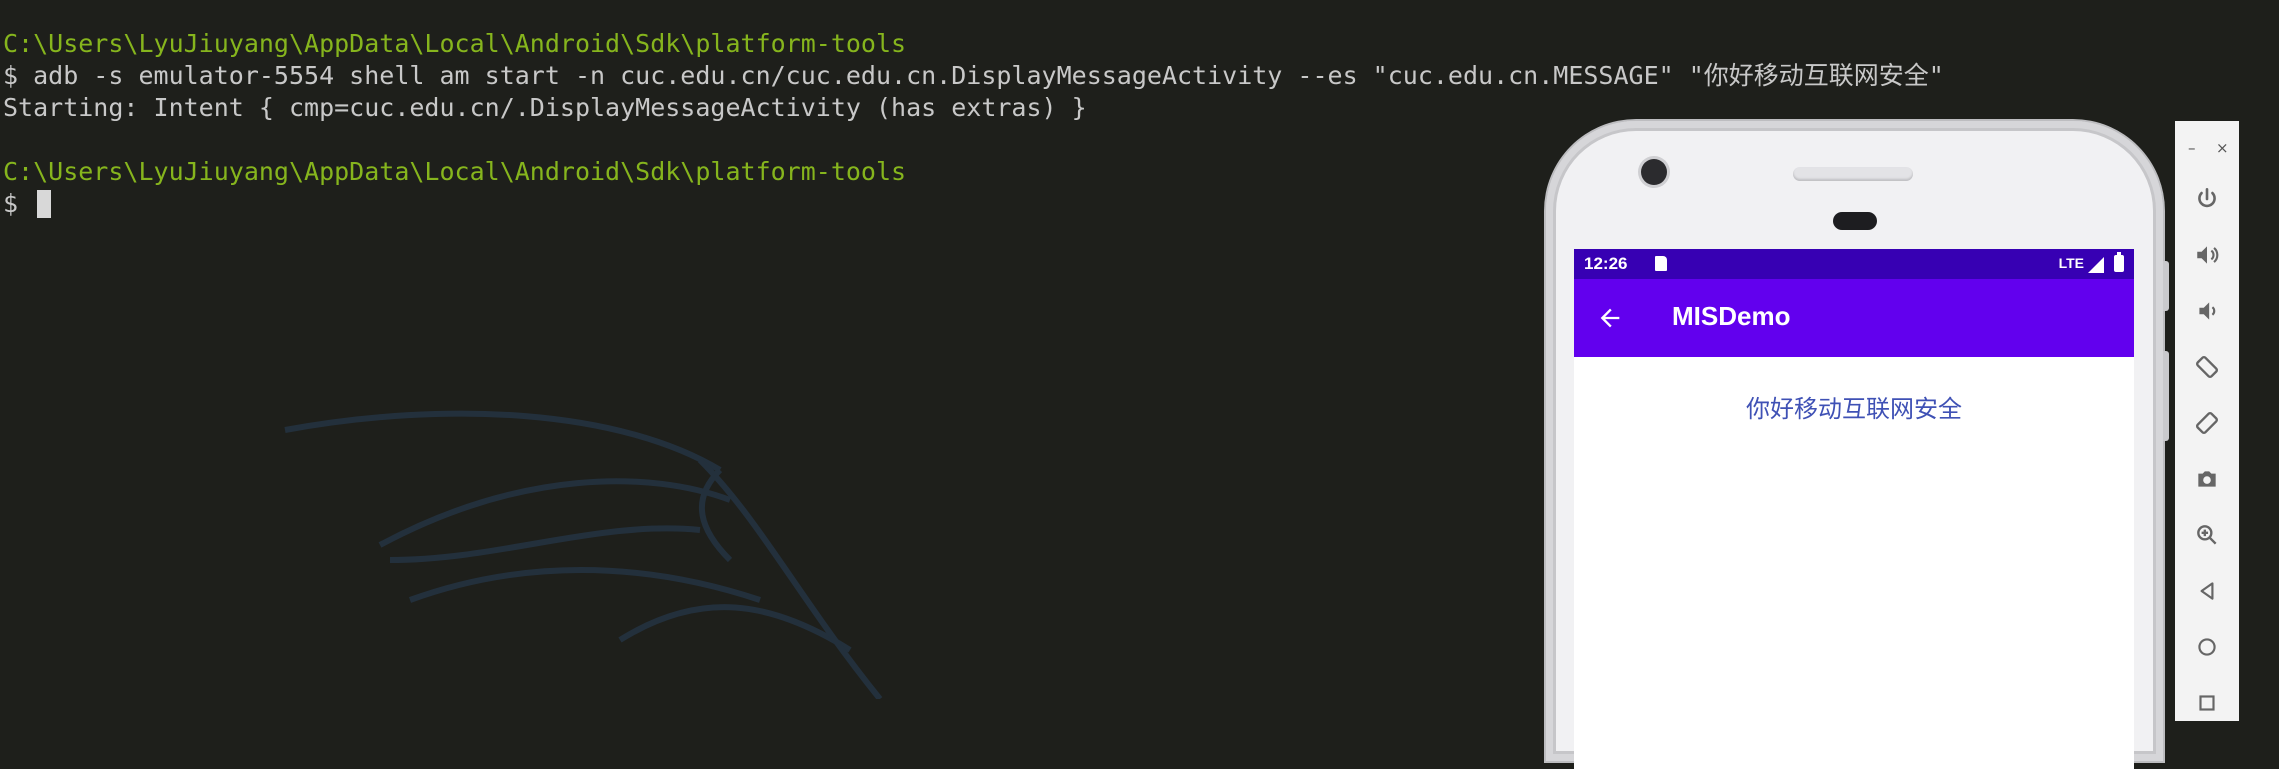  I want to click on close-button: ×, so click(2222, 148).